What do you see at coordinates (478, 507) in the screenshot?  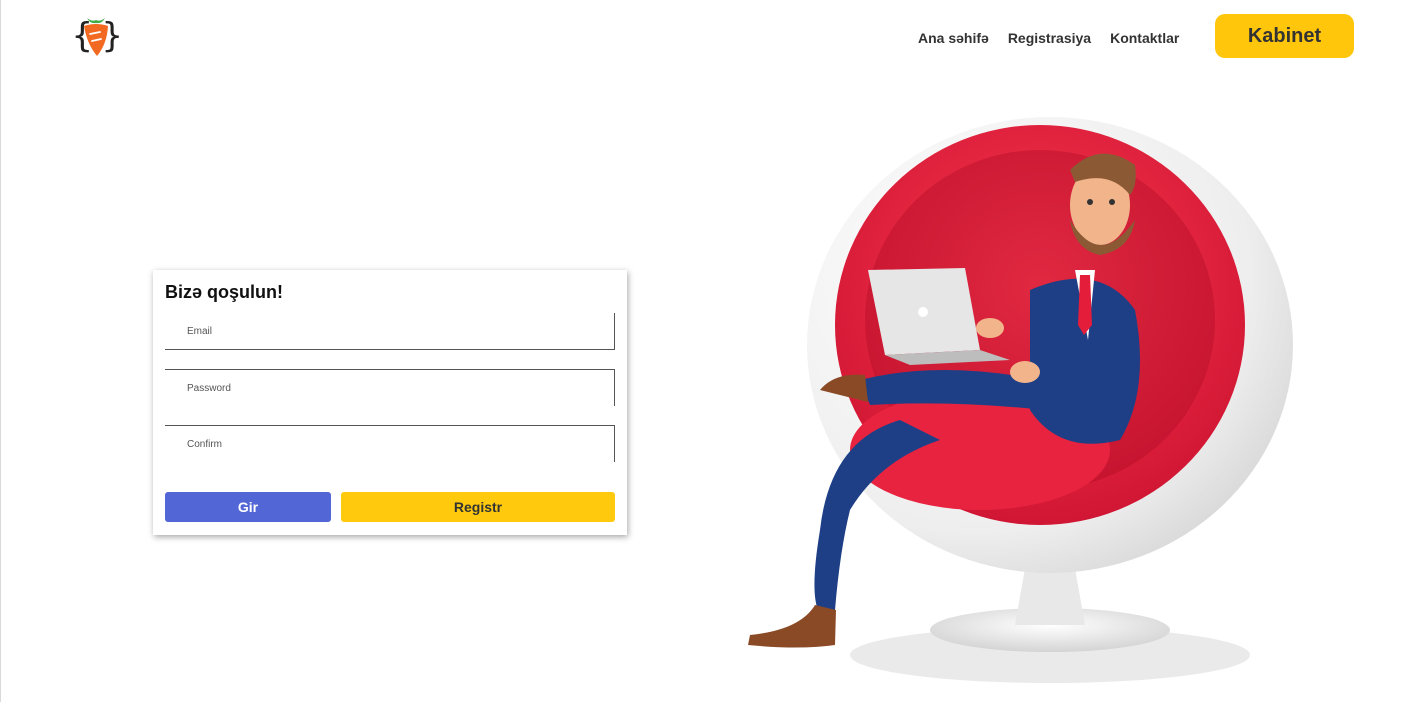 I see `register-button: Registr` at bounding box center [478, 507].